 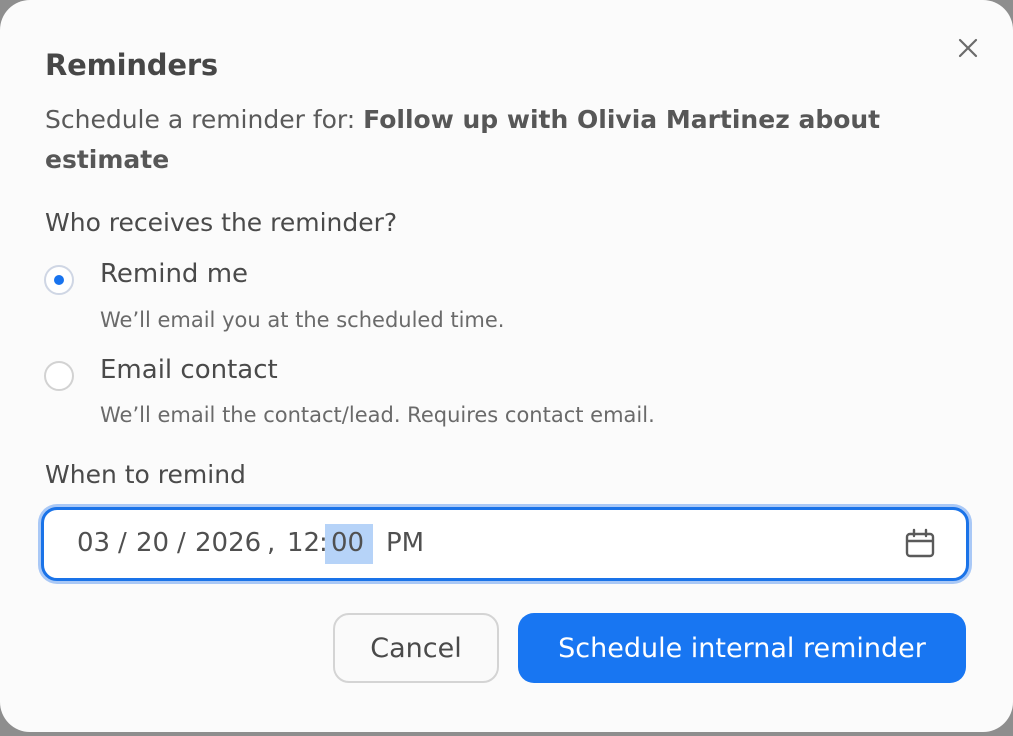 I want to click on date-time-comma: ,, so click(x=271, y=543).